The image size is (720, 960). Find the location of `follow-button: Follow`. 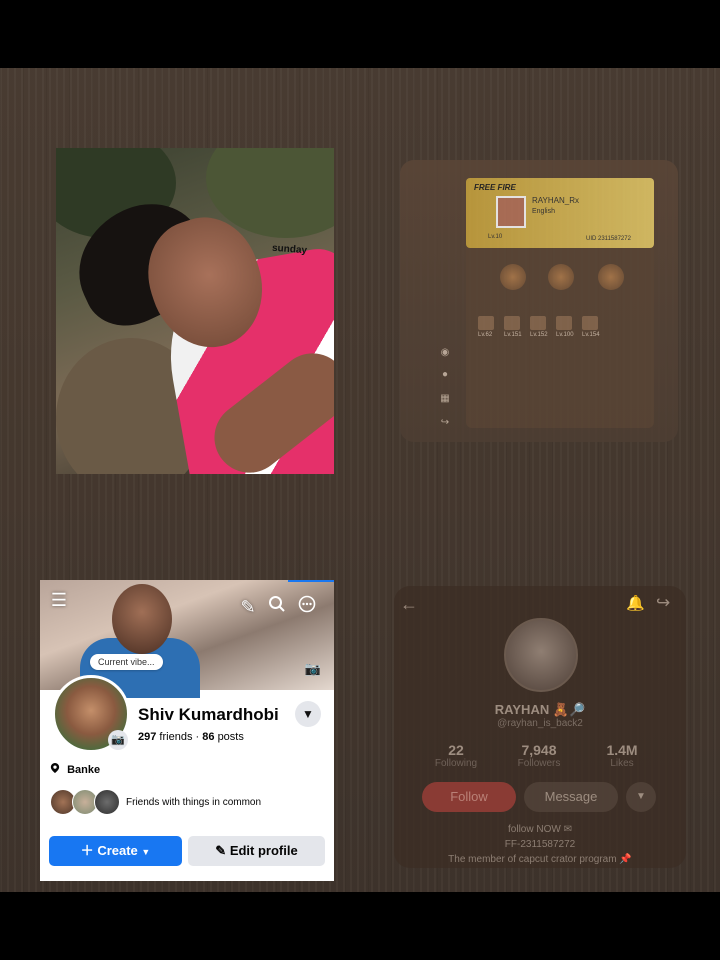

follow-button: Follow is located at coordinates (469, 797).